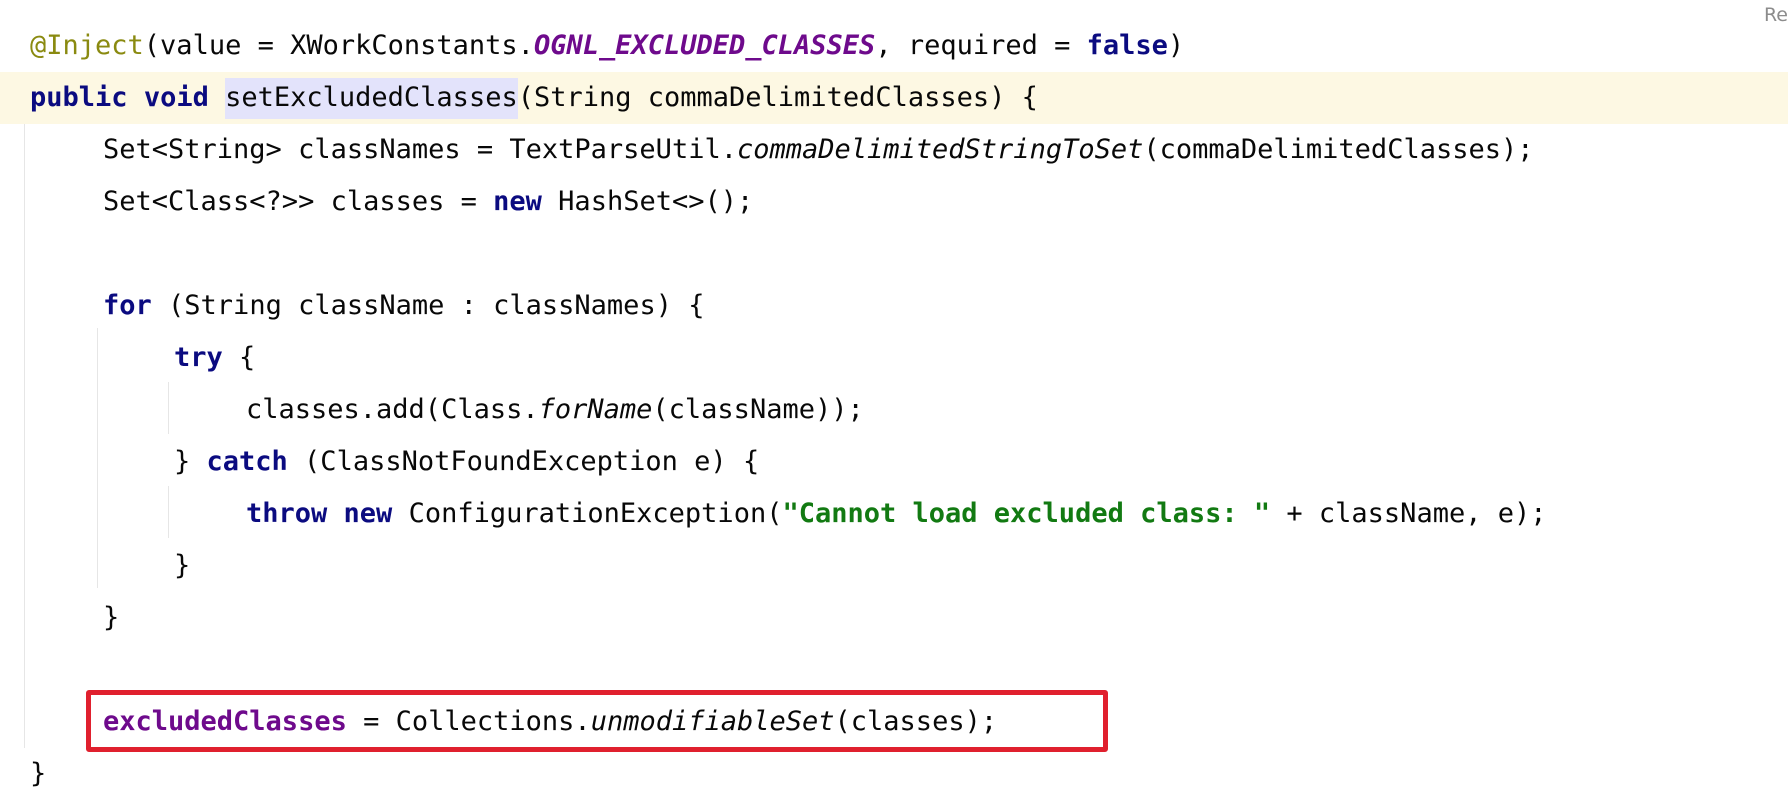  I want to click on keyword-try: try, so click(198, 357).